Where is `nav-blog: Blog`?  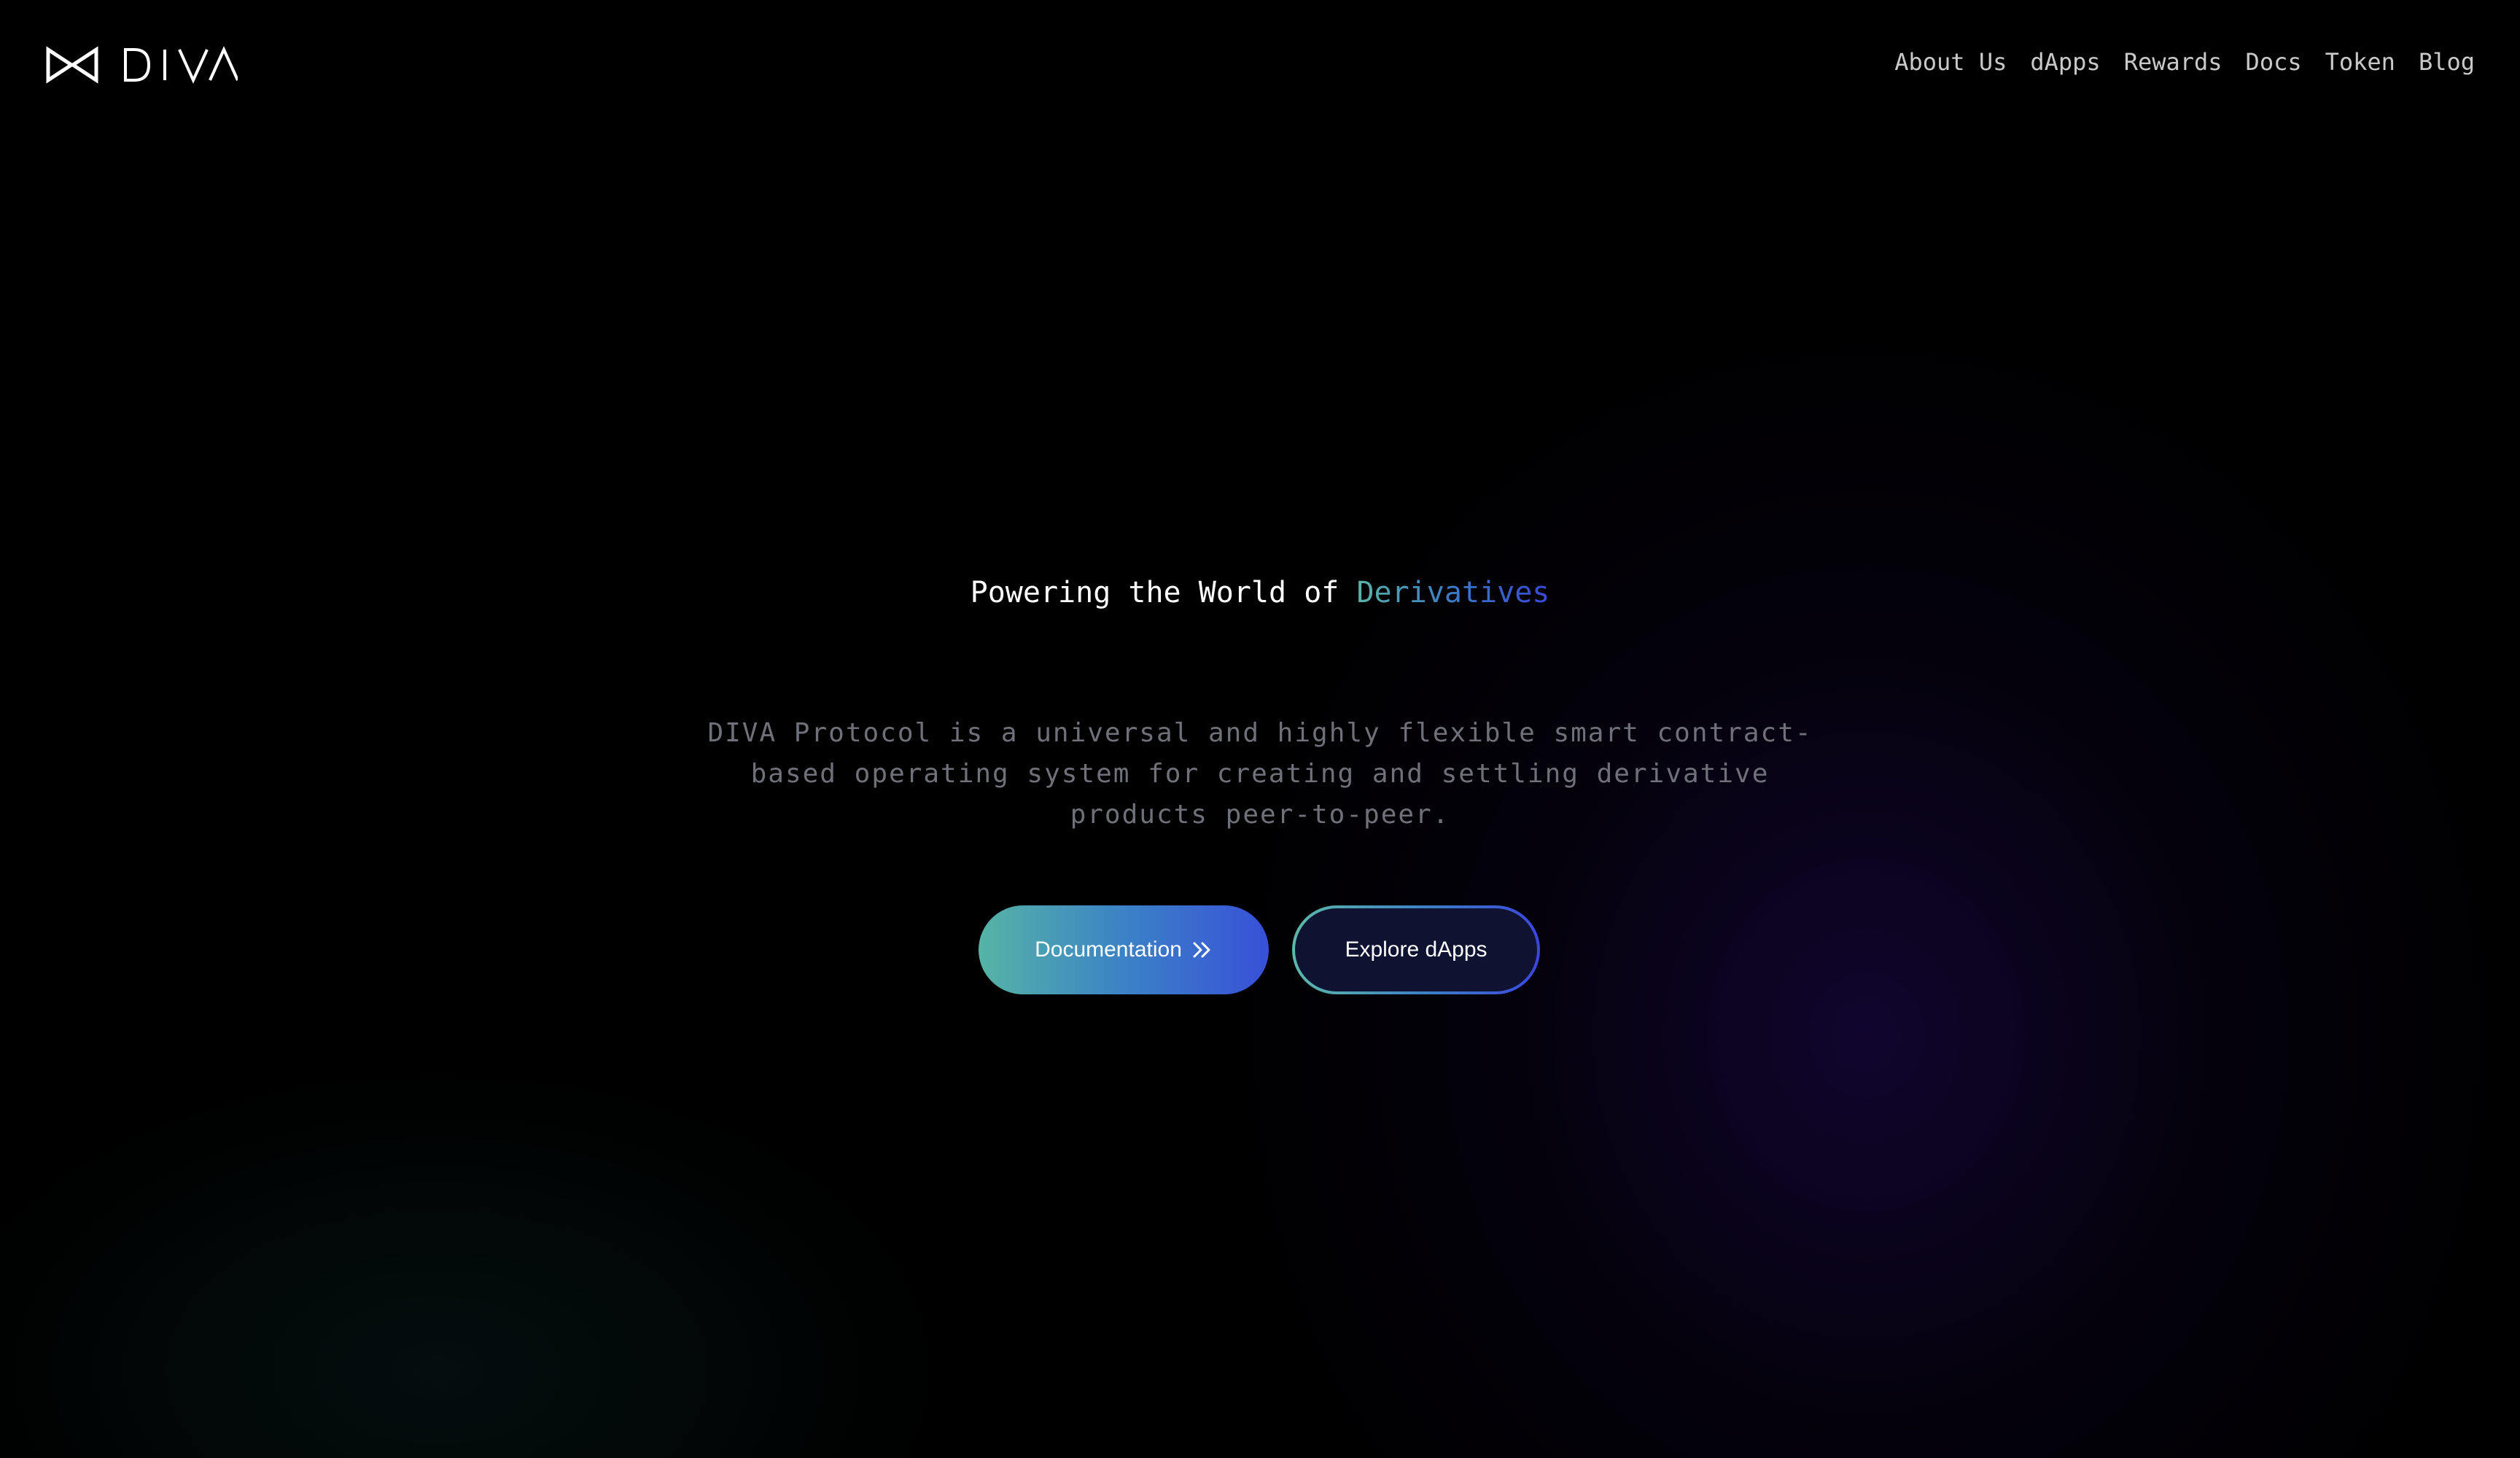 nav-blog: Blog is located at coordinates (2447, 62).